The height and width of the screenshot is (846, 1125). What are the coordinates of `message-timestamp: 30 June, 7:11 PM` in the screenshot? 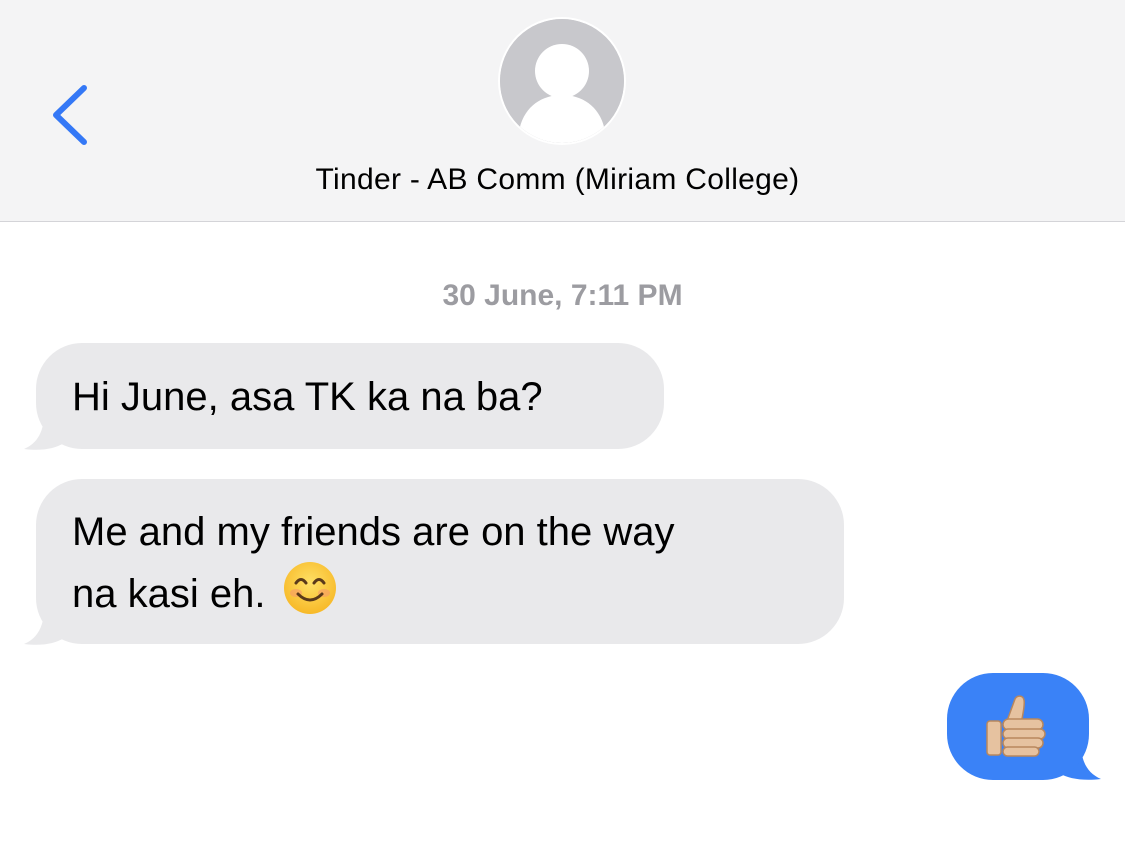 It's located at (562, 295).